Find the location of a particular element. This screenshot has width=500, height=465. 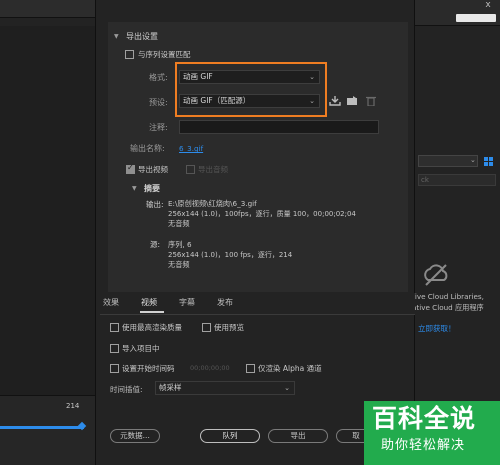

comment-input is located at coordinates (279, 127).